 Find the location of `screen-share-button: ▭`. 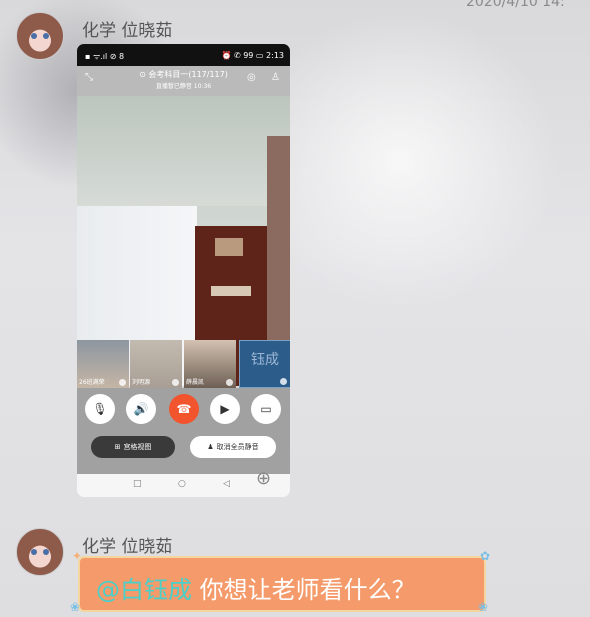

screen-share-button: ▭ is located at coordinates (266, 409).